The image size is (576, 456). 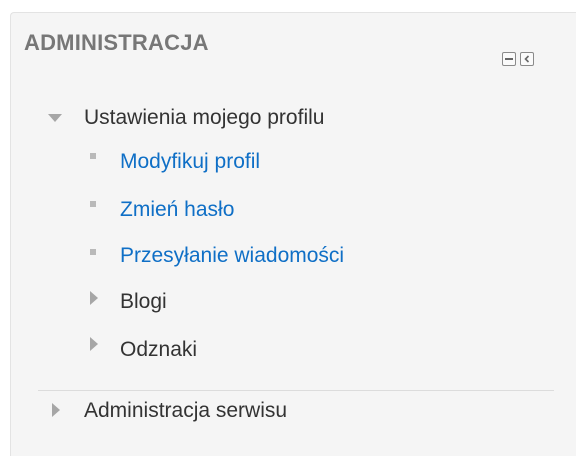 What do you see at coordinates (116, 42) in the screenshot?
I see `block-title: ADMINISTRACJA` at bounding box center [116, 42].